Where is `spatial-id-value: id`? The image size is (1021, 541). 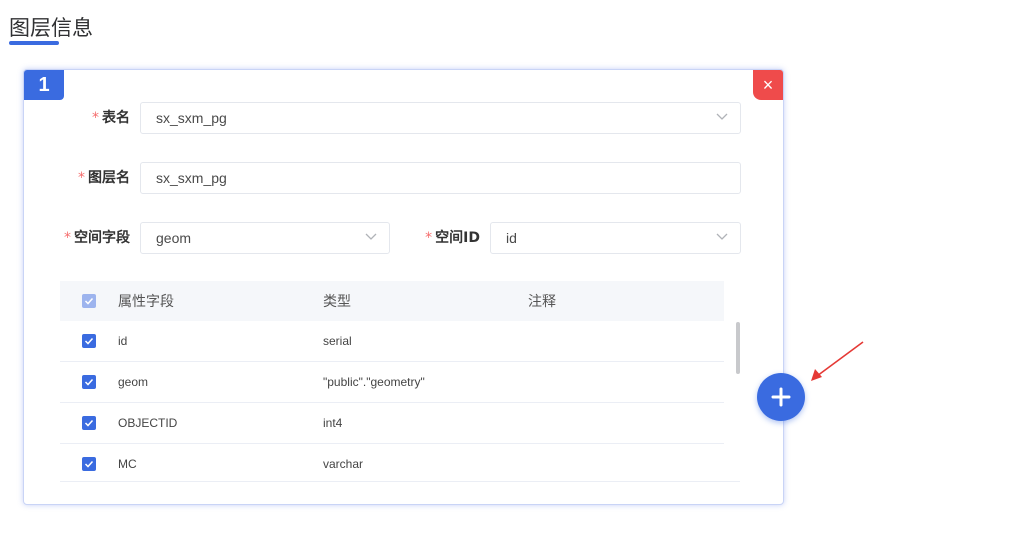 spatial-id-value: id is located at coordinates (511, 238).